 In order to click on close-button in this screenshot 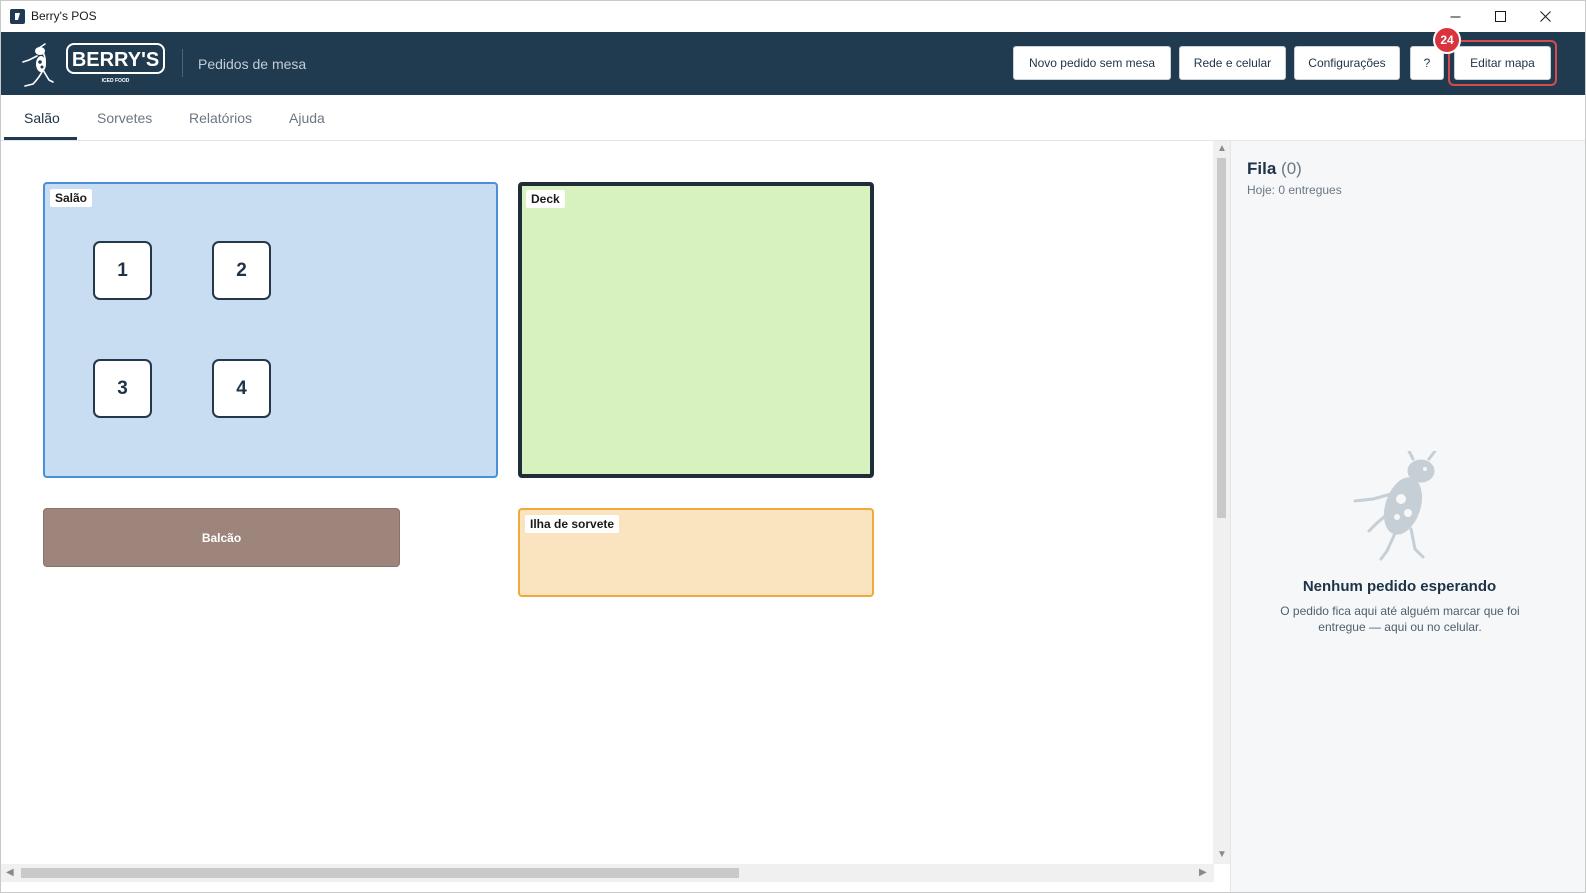, I will do `click(1545, 16)`.